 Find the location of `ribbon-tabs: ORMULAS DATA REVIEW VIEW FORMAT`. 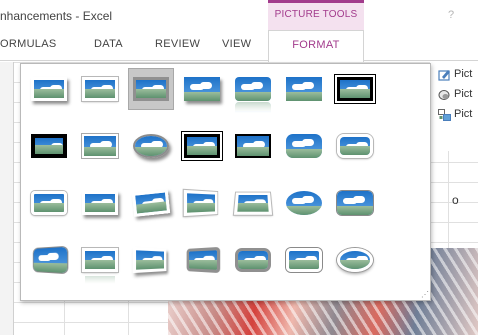

ribbon-tabs: ORMULAS DATA REVIEW VIEW FORMAT is located at coordinates (239, 46).